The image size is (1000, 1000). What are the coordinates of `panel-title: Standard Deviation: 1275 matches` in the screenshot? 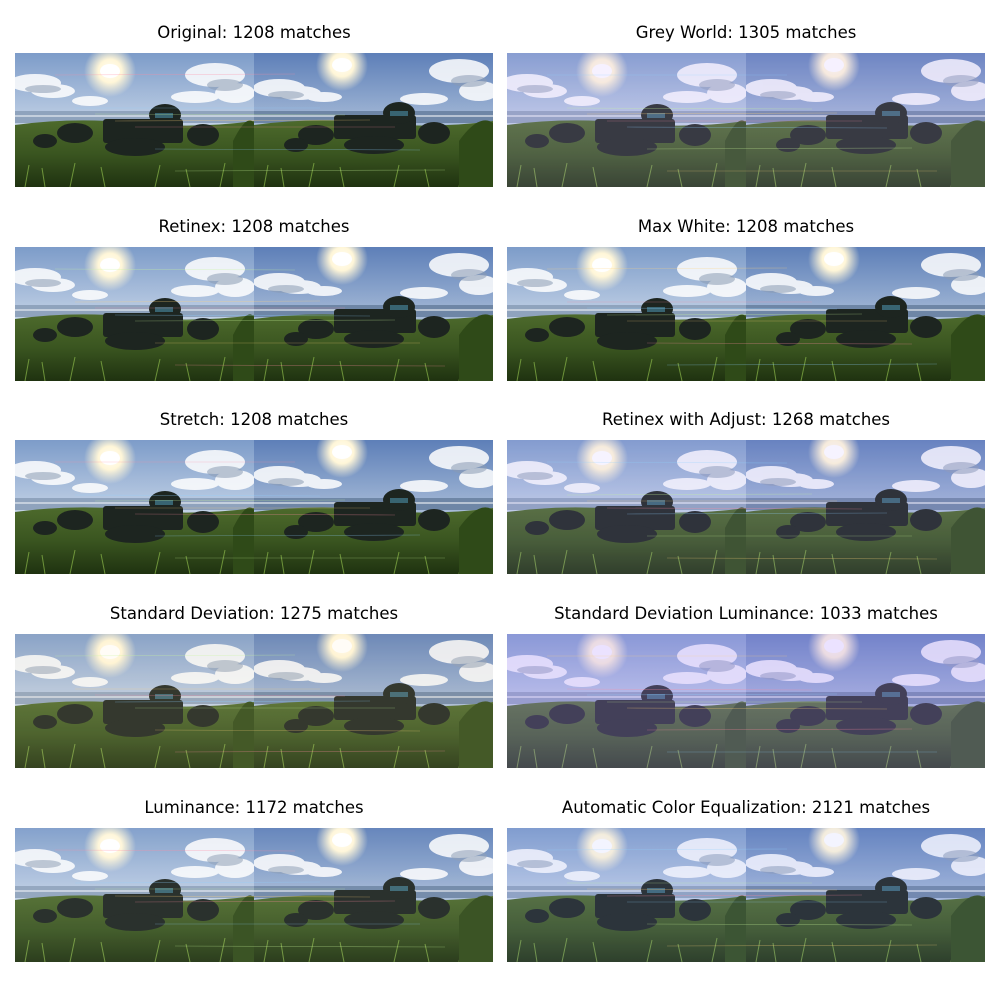 It's located at (254, 613).